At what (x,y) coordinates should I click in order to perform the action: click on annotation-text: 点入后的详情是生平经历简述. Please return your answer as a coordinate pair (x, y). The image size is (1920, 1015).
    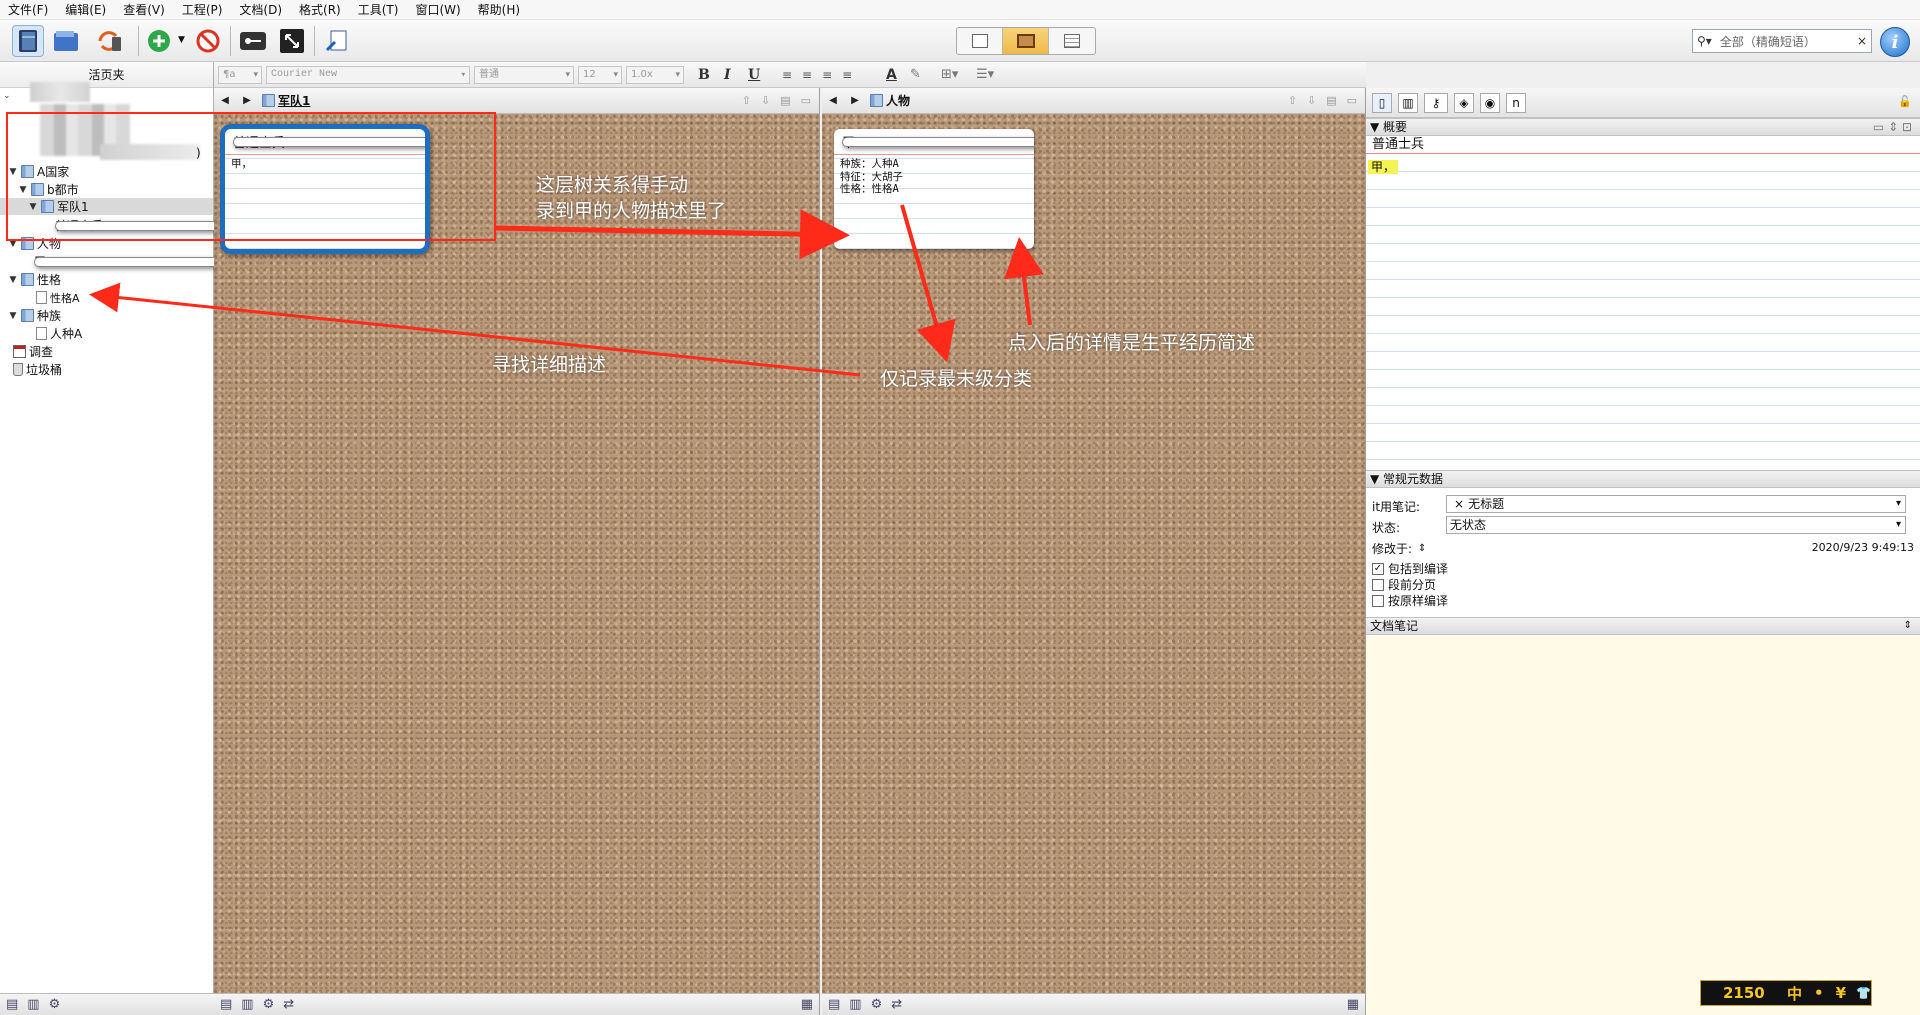
    Looking at the image, I should click on (1132, 343).